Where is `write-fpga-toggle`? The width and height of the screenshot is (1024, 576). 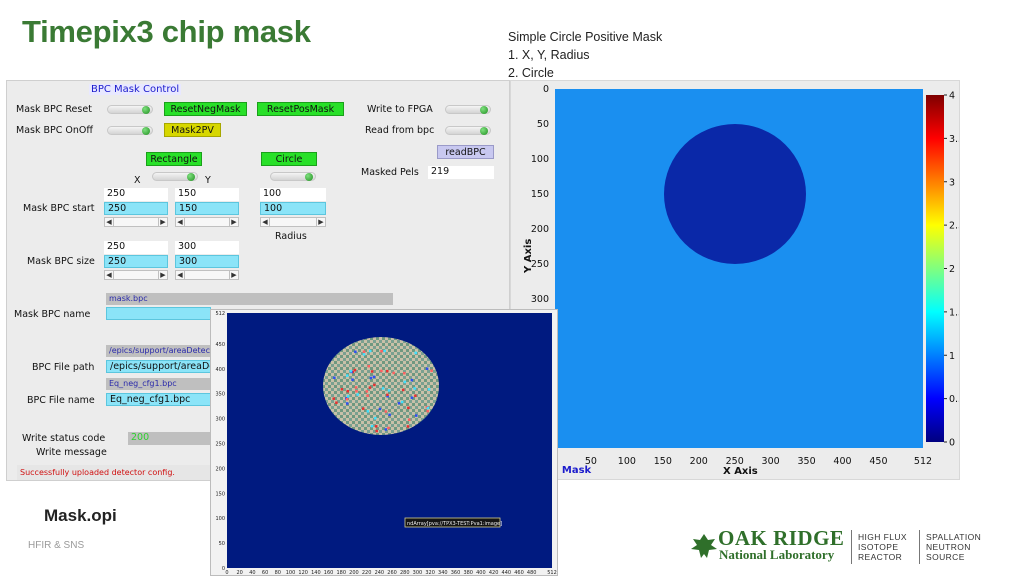 write-fpga-toggle is located at coordinates (468, 109).